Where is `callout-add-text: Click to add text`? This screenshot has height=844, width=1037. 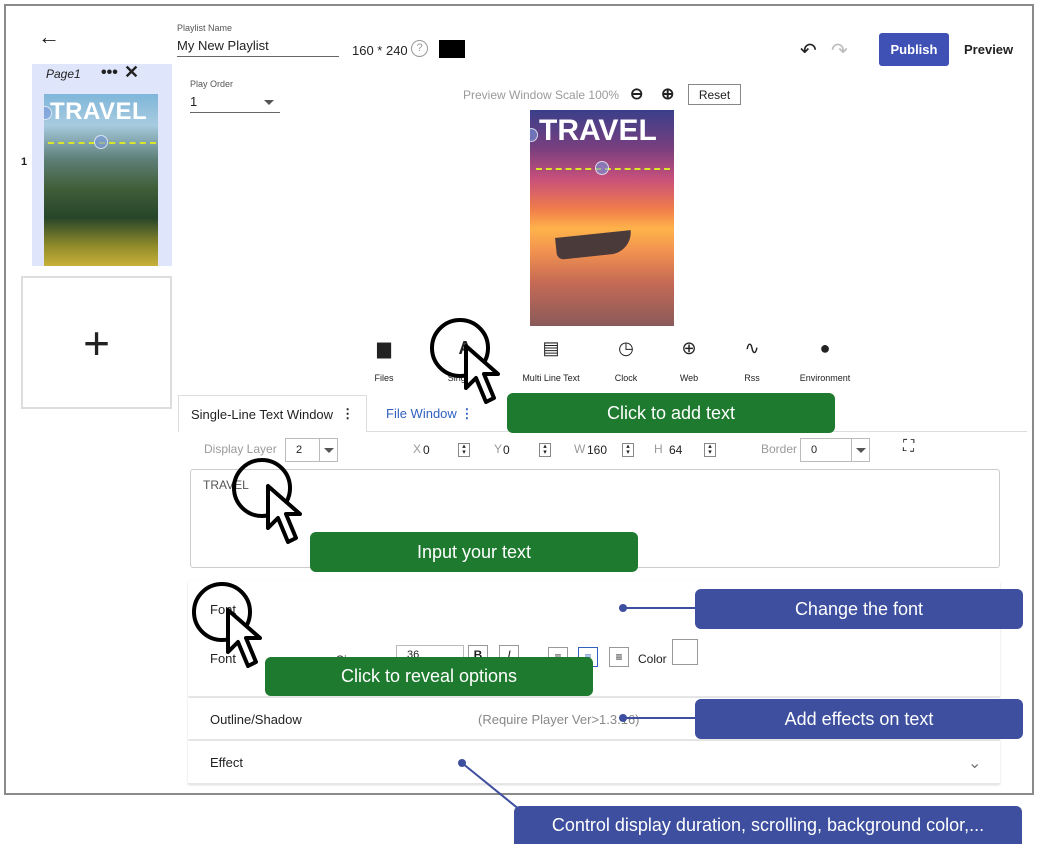 callout-add-text: Click to add text is located at coordinates (671, 413).